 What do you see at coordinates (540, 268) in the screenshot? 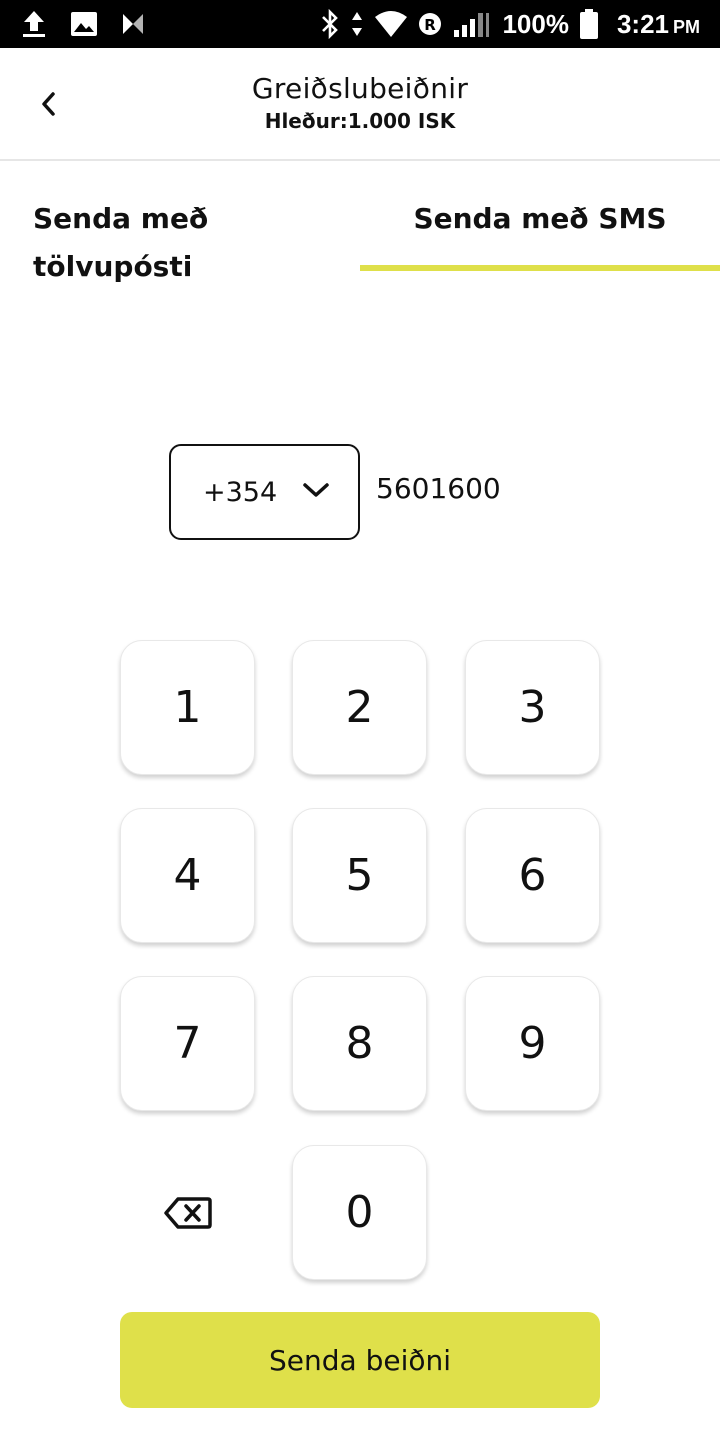
I see `active-tab-indicator` at bounding box center [540, 268].